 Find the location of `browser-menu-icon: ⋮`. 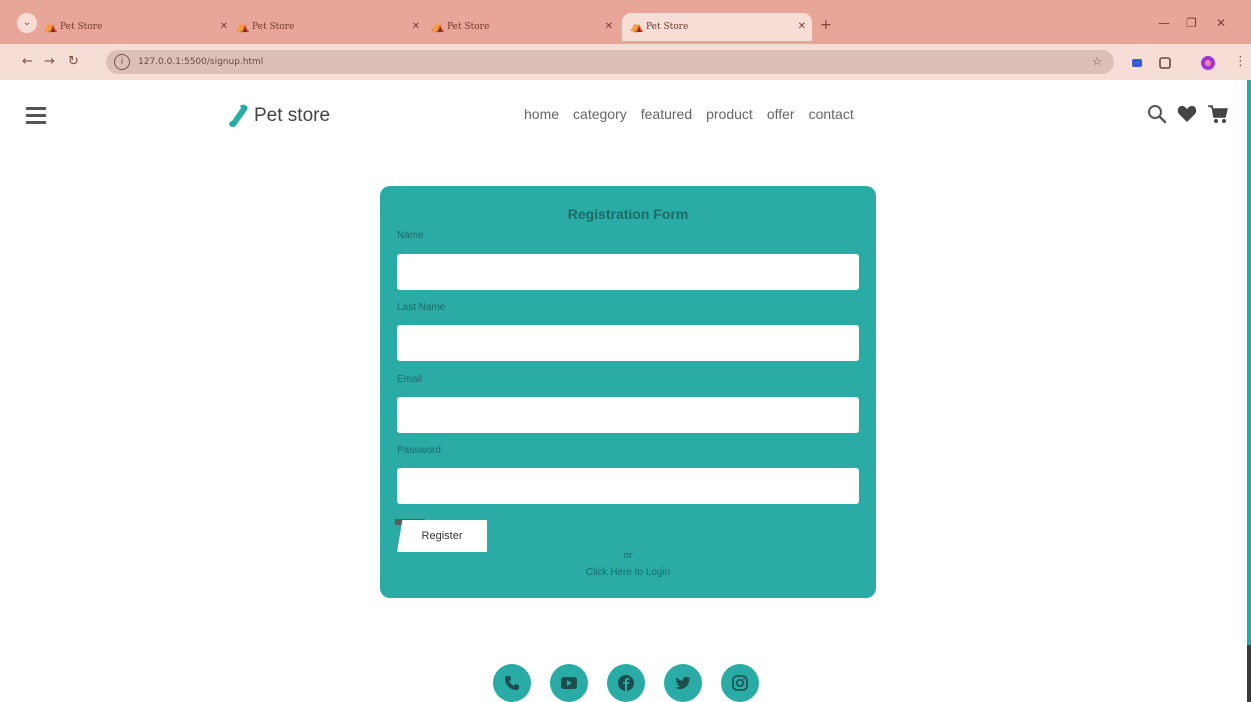

browser-menu-icon: ⋮ is located at coordinates (1240, 61).